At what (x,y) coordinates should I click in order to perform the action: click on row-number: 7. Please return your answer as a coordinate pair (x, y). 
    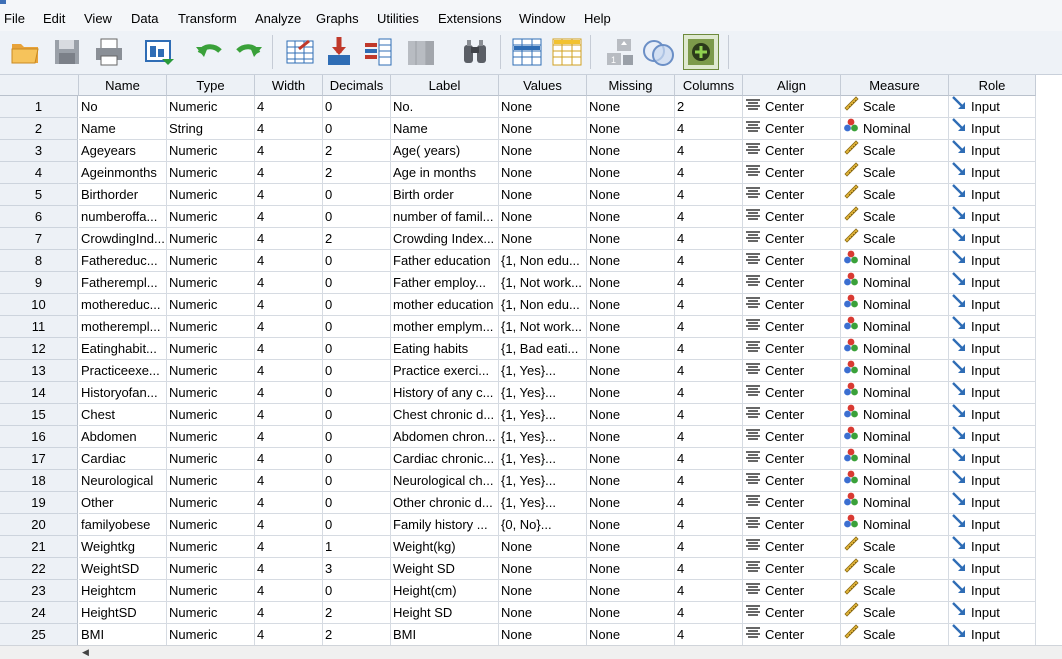
    Looking at the image, I should click on (39, 239).